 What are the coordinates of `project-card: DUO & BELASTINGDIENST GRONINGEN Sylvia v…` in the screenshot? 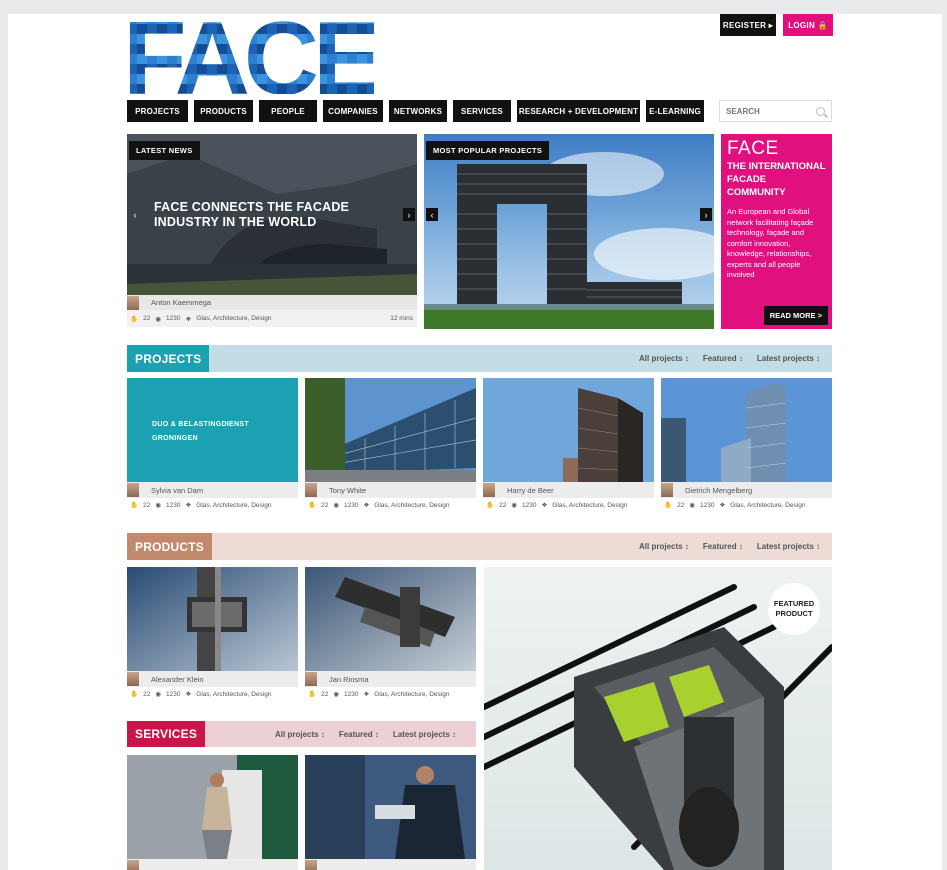 It's located at (212, 445).